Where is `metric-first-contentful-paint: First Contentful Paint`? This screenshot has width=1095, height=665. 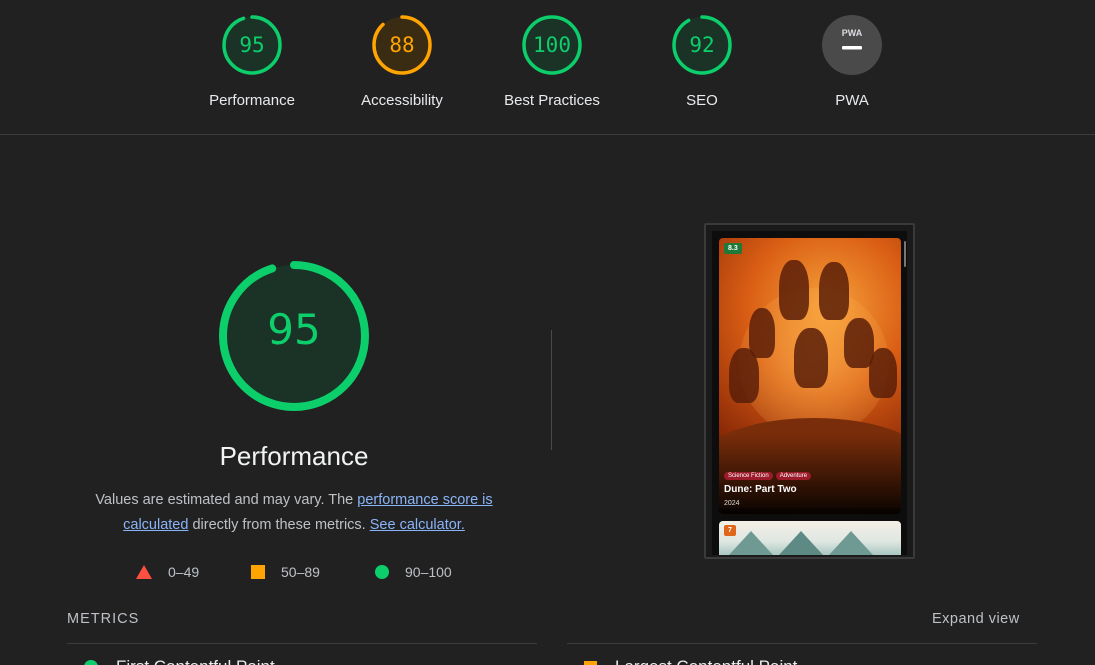
metric-first-contentful-paint: First Contentful Paint is located at coordinates (179, 661).